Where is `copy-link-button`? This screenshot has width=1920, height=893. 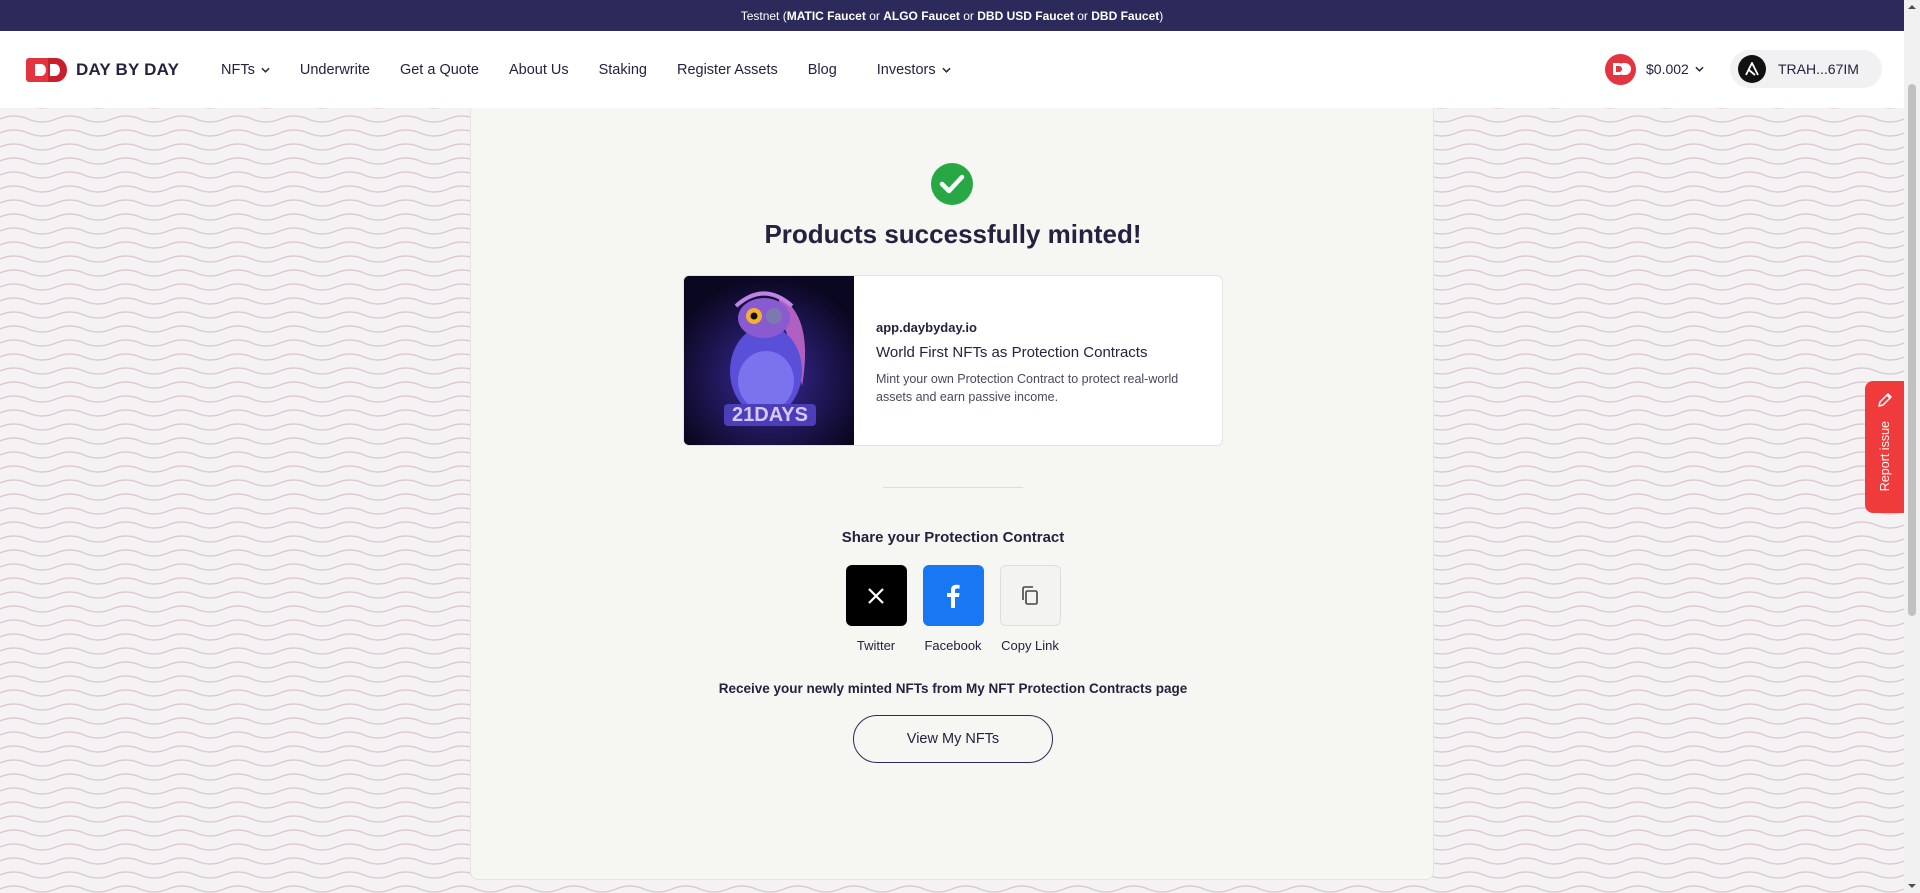
copy-link-button is located at coordinates (1030, 595).